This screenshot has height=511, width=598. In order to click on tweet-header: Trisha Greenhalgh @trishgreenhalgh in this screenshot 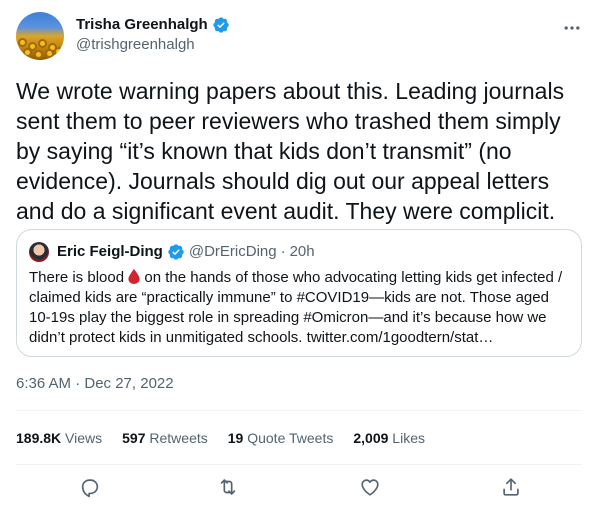, I will do `click(299, 36)`.